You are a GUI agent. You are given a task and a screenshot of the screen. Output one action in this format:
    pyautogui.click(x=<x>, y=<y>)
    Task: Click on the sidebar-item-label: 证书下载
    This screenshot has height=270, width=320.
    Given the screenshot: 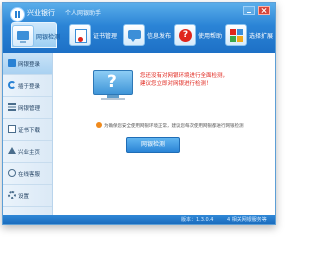 What is the action you would take?
    pyautogui.click(x=29, y=131)
    